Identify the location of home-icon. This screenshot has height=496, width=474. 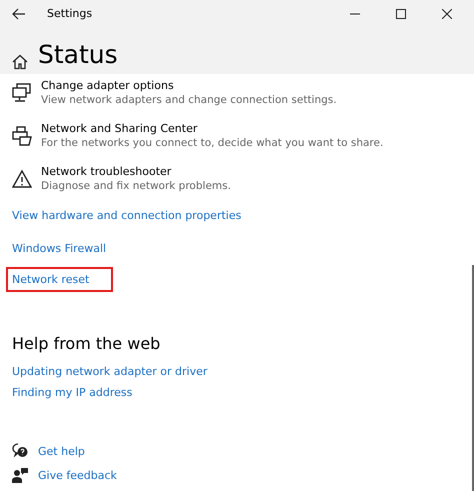
(20, 62).